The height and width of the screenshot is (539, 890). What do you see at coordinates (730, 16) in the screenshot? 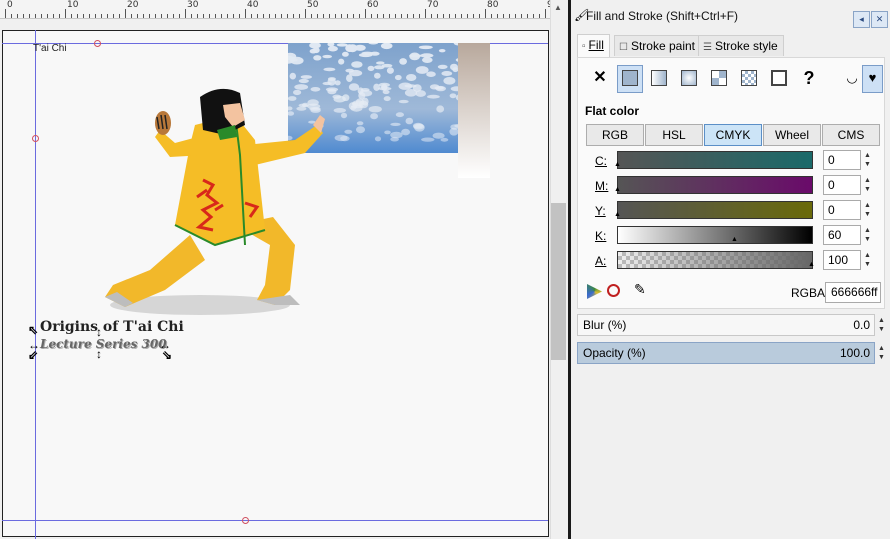
I see `panel-titlebar: 🖌 Fill and Stroke (Shift+Ctrl+F) ◂ ✕` at bounding box center [730, 16].